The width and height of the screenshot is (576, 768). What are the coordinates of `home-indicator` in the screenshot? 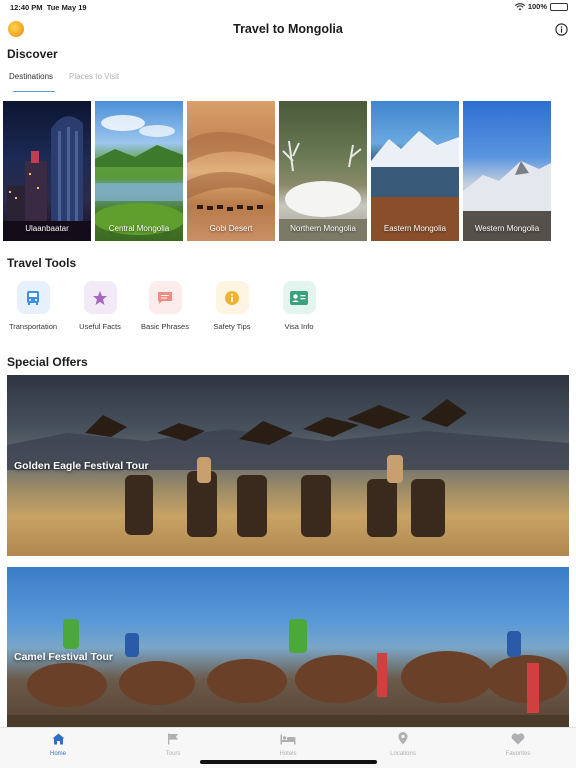 It's located at (288, 762).